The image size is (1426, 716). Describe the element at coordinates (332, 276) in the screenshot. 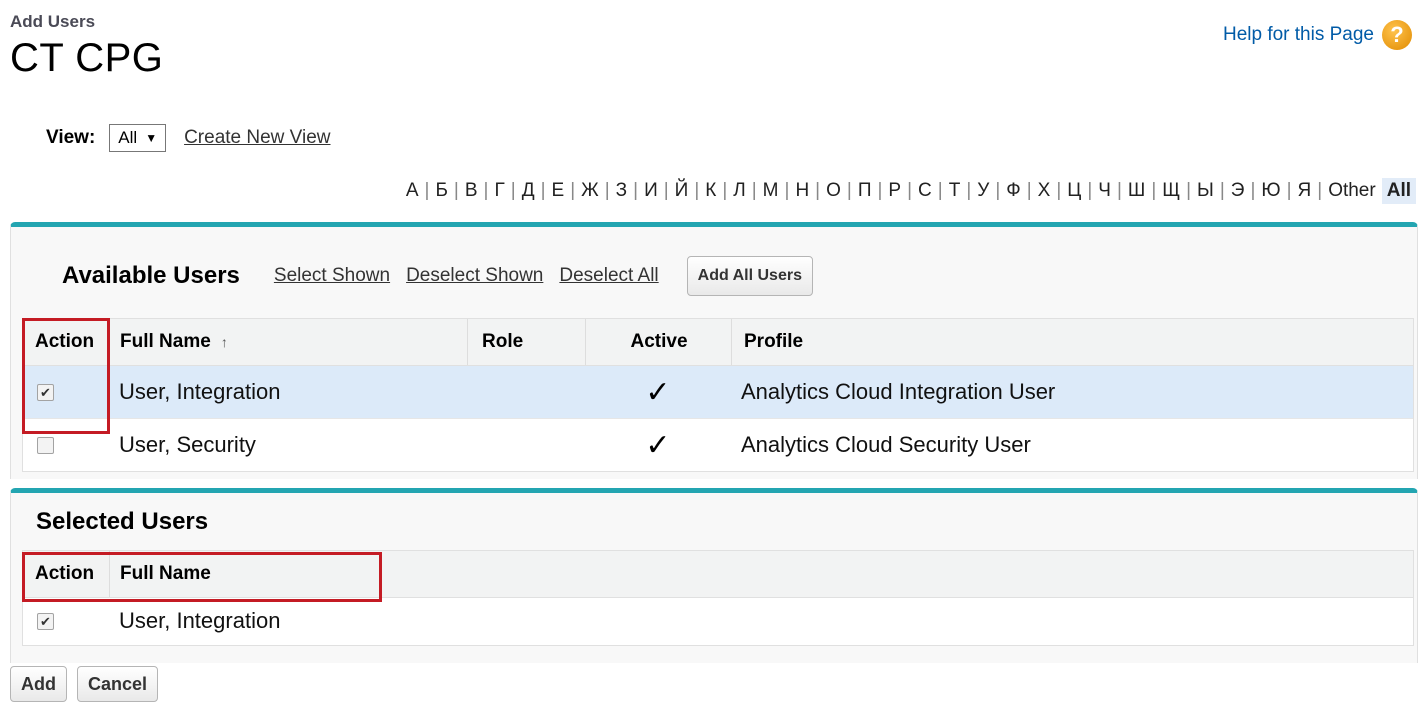

I see `select-shown-link: Select Shown` at that location.